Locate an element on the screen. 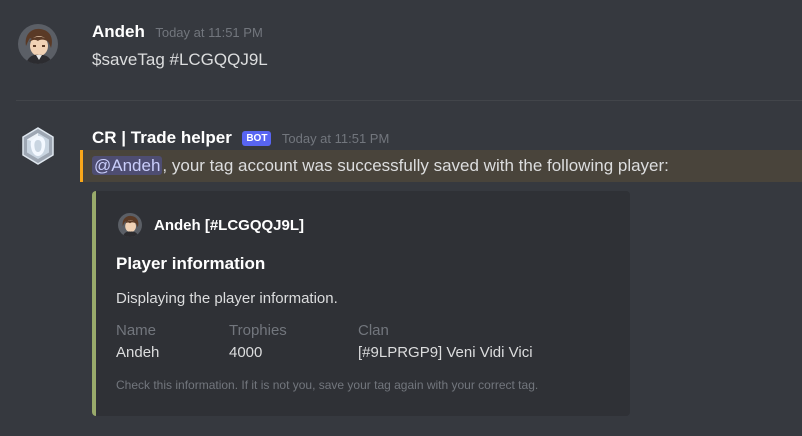  field-label: Clan is located at coordinates (373, 330).